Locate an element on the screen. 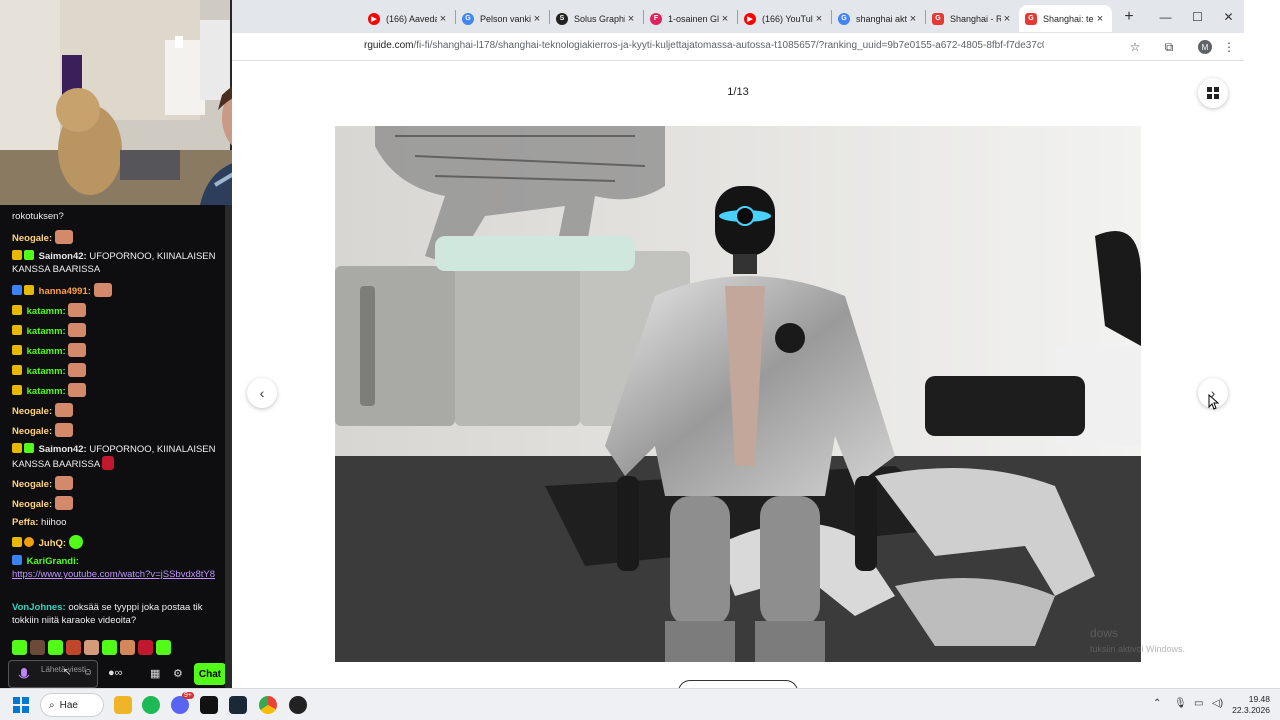 The image size is (1280, 720). verified-badge-icon is located at coordinates (17, 290).